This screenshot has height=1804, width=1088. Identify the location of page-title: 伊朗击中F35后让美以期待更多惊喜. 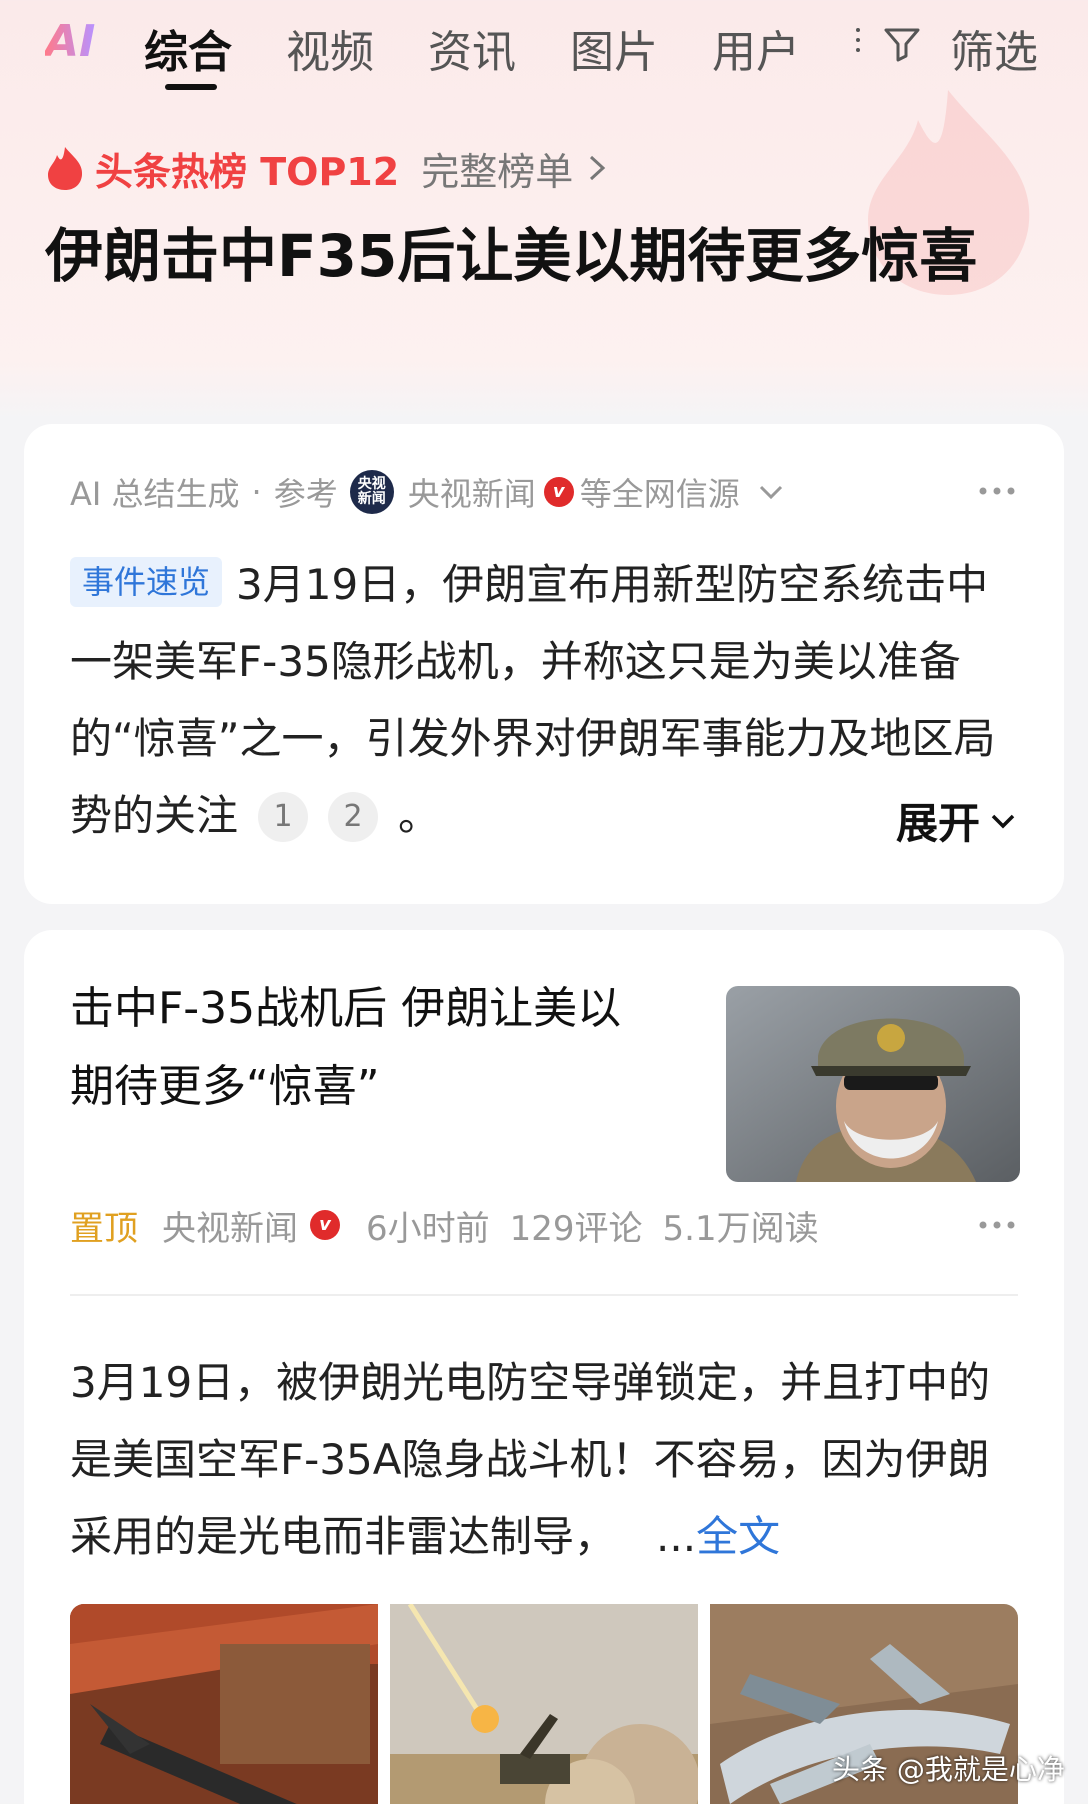
(511, 256).